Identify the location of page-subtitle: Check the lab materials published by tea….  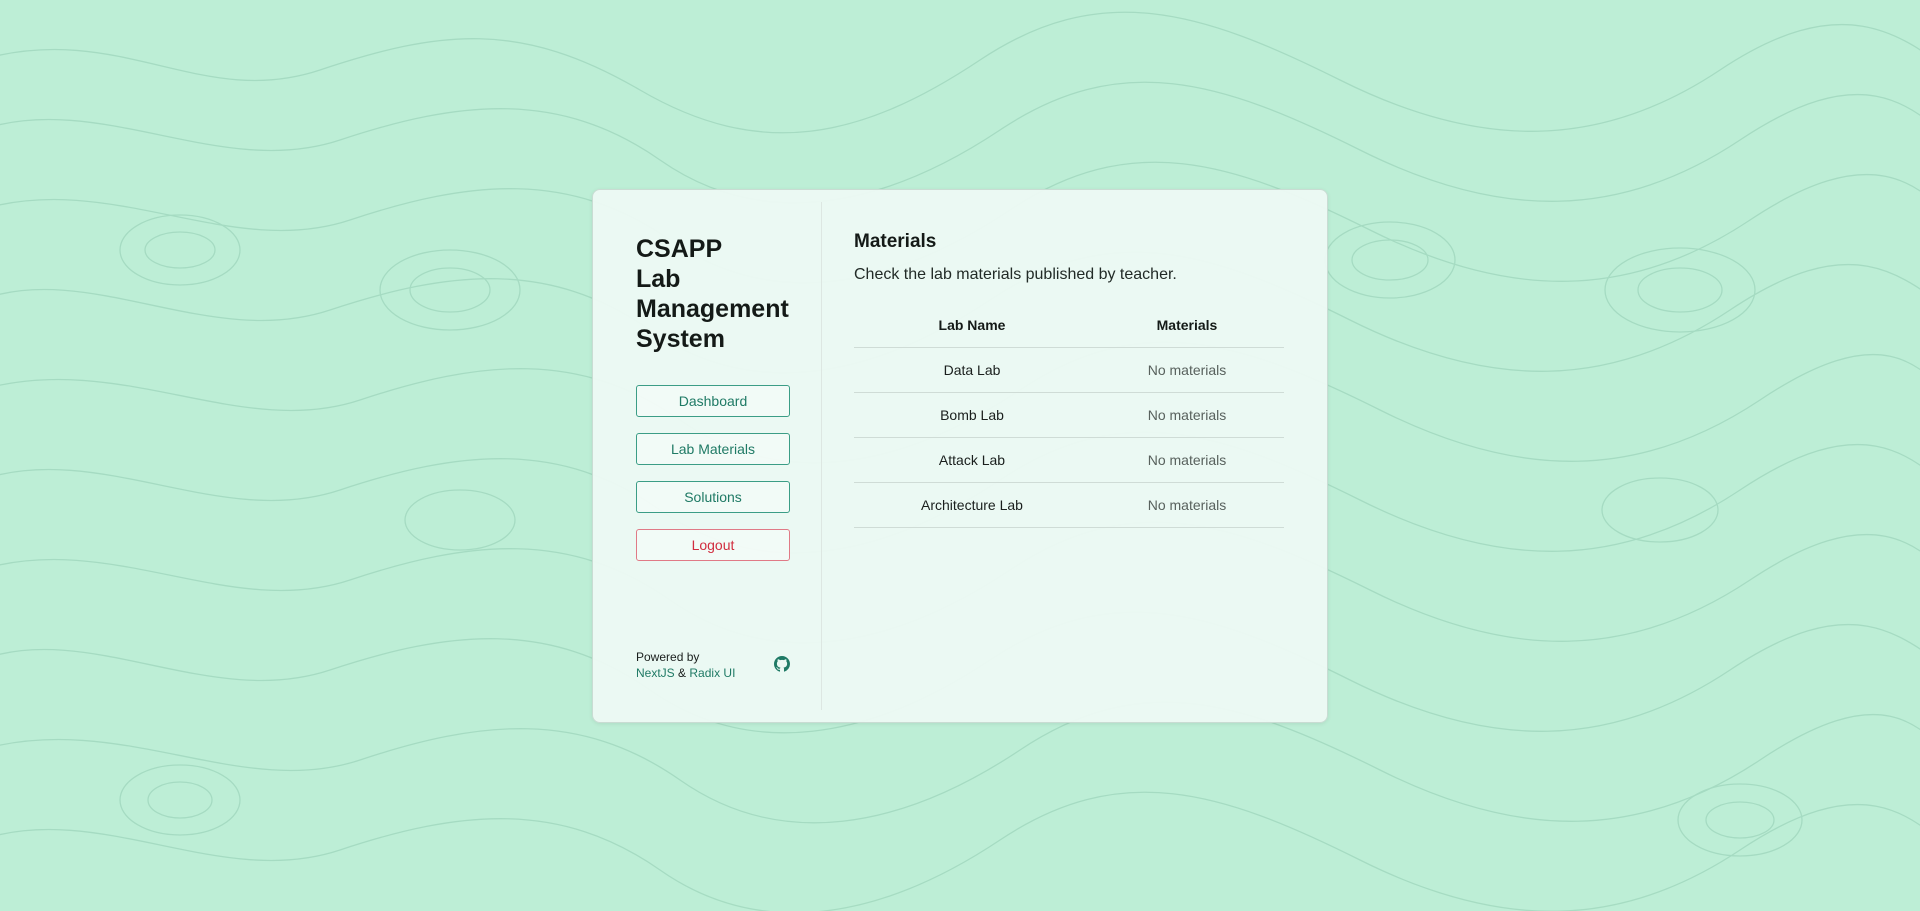
(1015, 274).